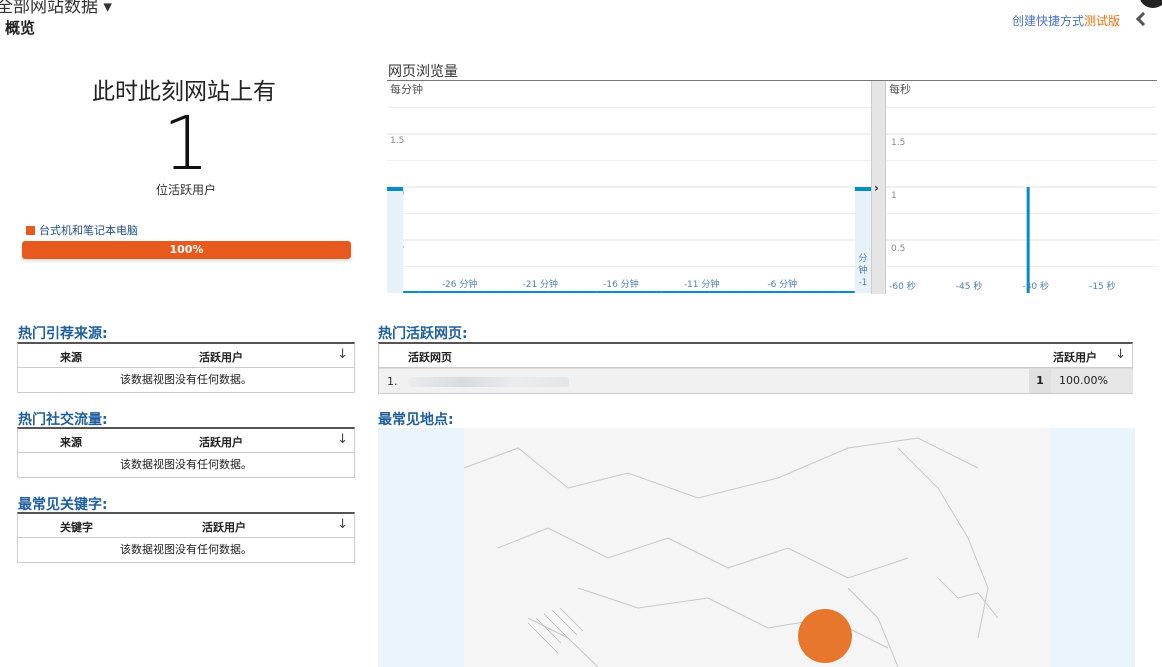 This screenshot has width=1162, height=667. I want to click on referrals-title: 热门引荐来源:, so click(63, 334).